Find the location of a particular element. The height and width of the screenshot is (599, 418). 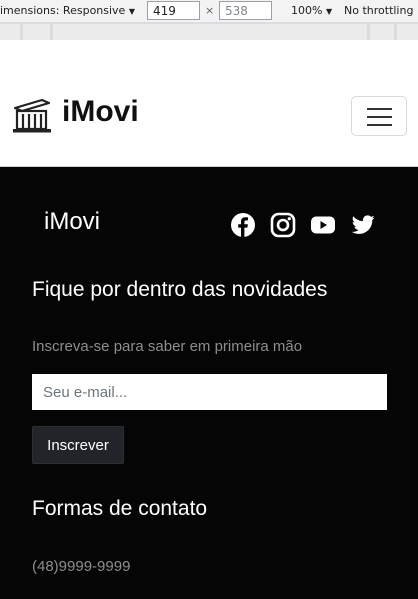

email-input is located at coordinates (209, 392).